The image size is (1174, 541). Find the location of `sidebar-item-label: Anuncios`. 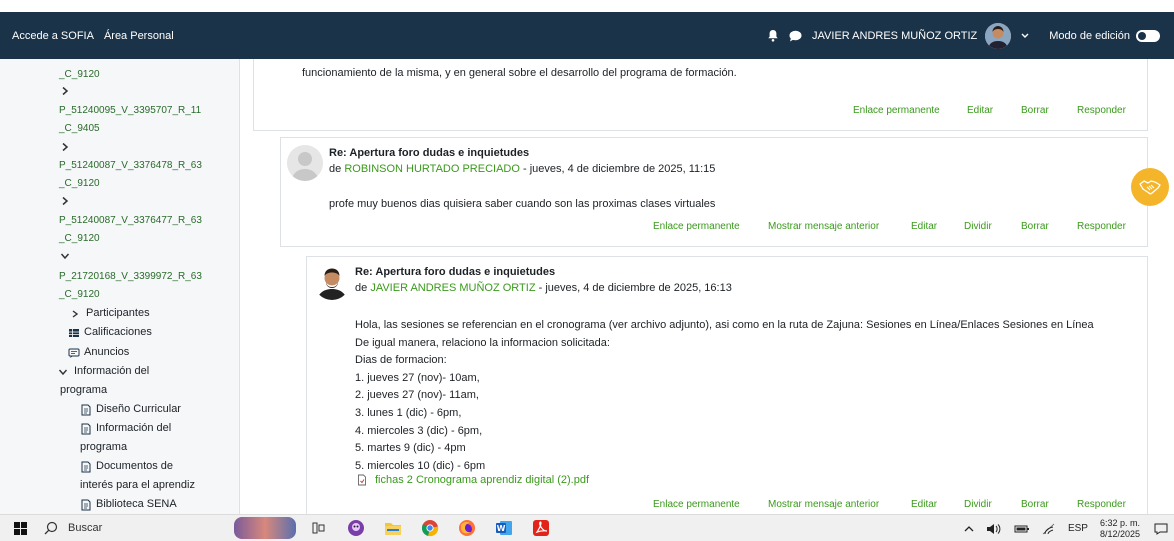

sidebar-item-label: Anuncios is located at coordinates (107, 352).